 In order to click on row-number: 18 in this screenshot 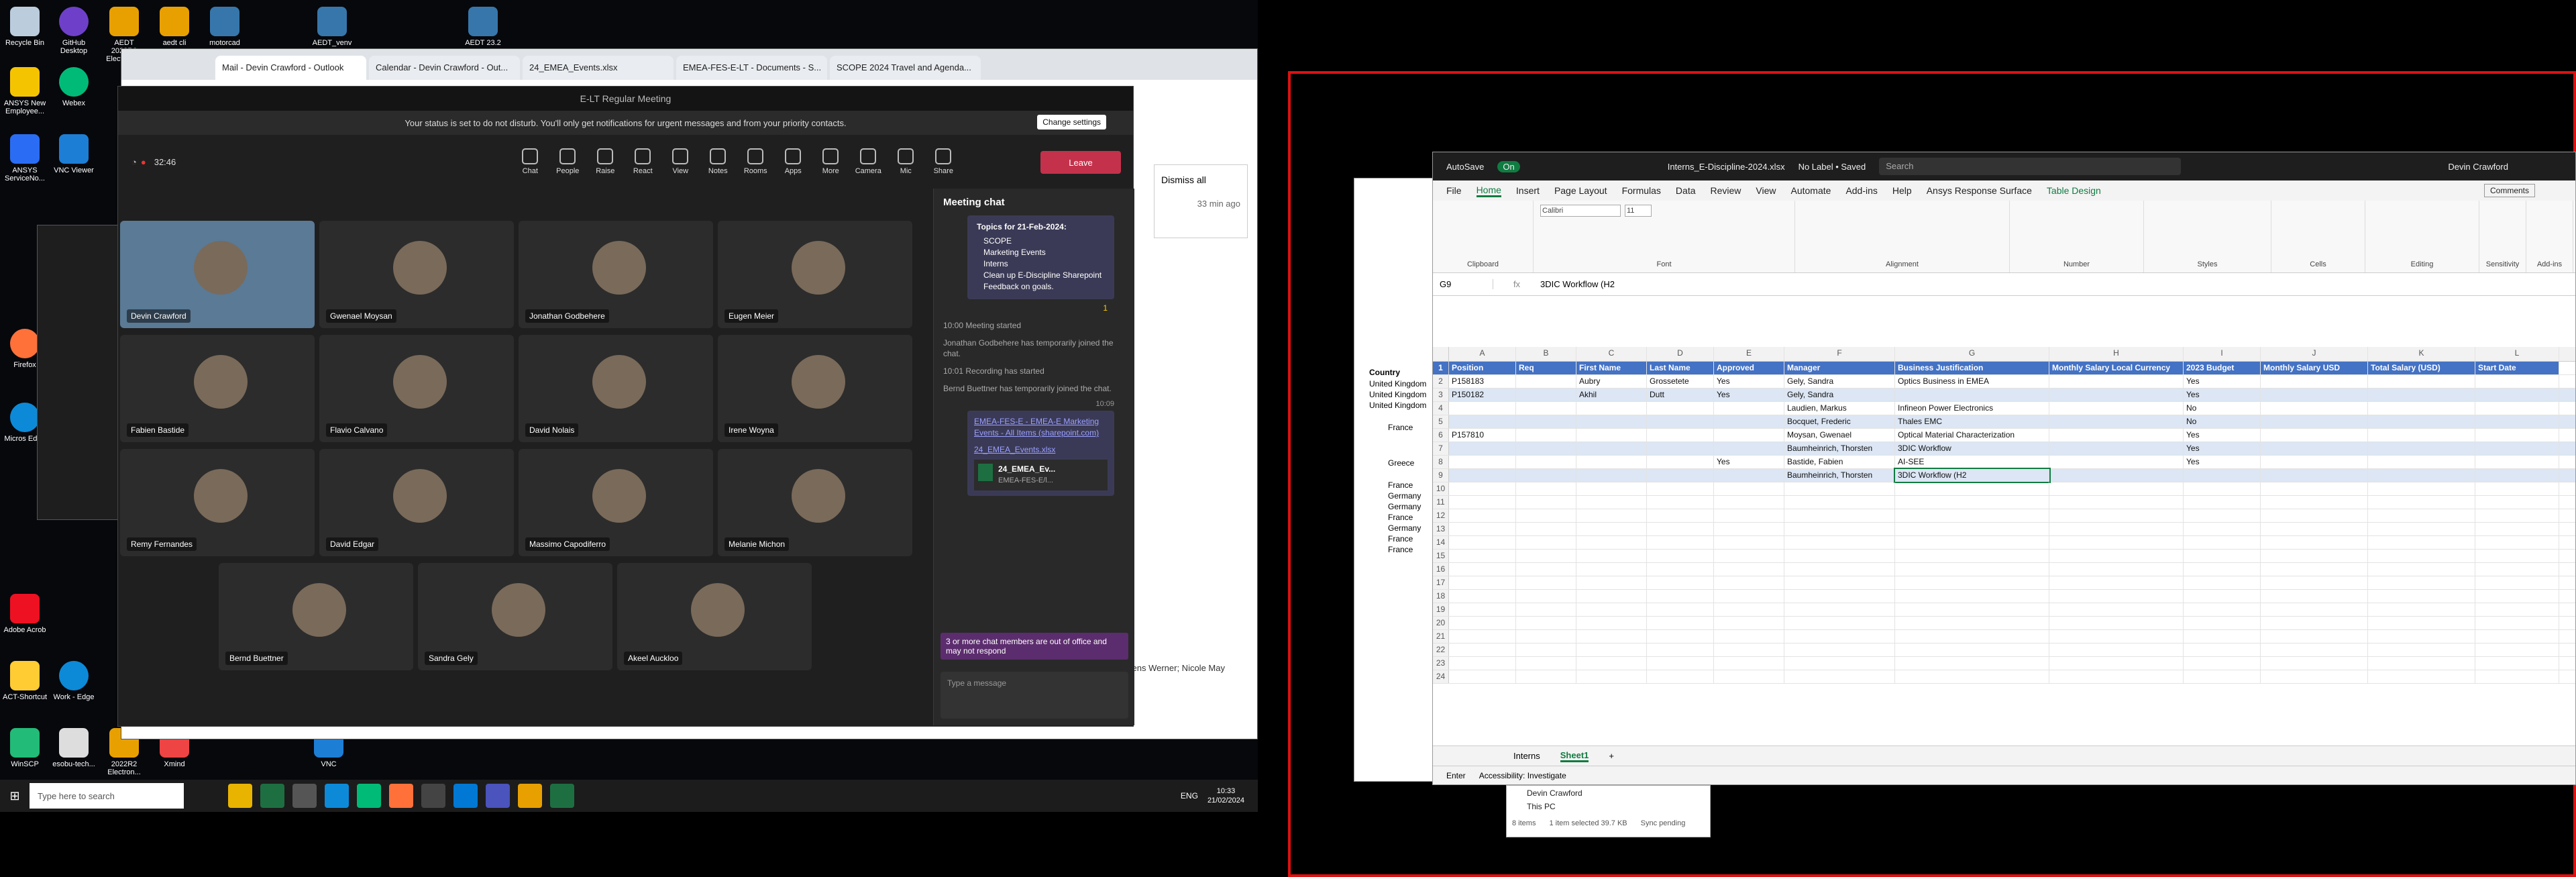, I will do `click(1441, 596)`.